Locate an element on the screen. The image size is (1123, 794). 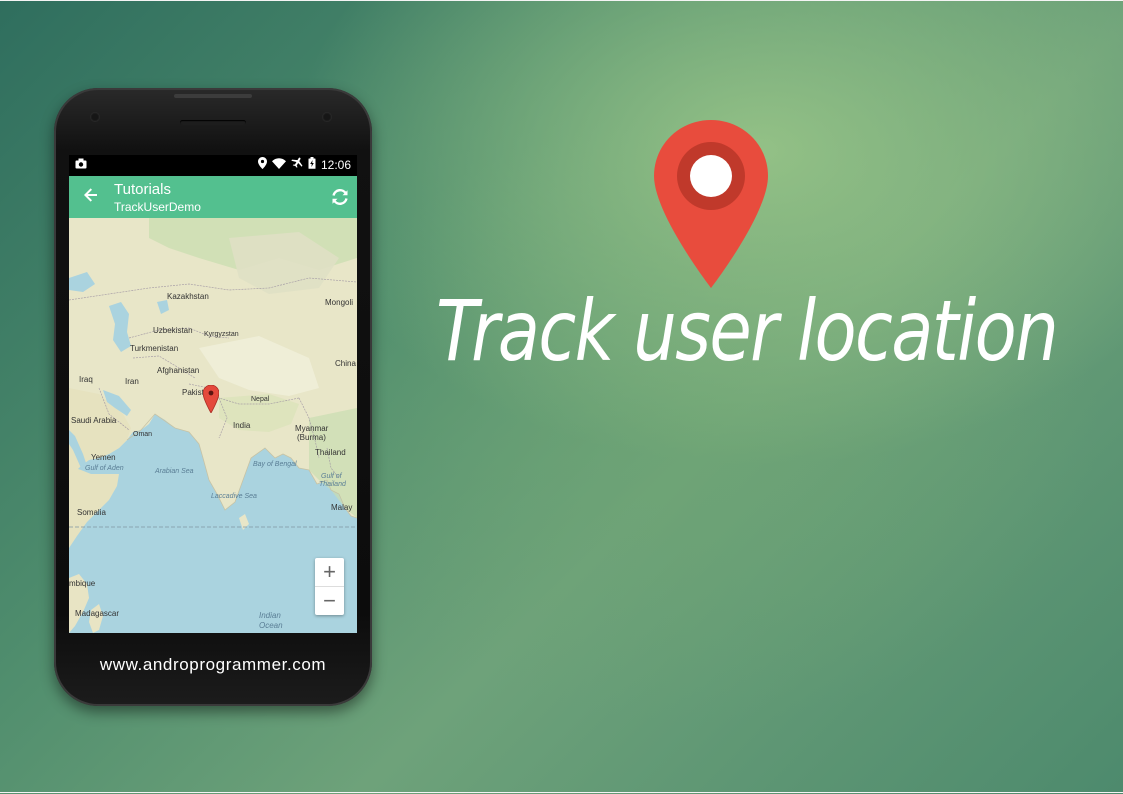
wifi-icon is located at coordinates (278, 164).